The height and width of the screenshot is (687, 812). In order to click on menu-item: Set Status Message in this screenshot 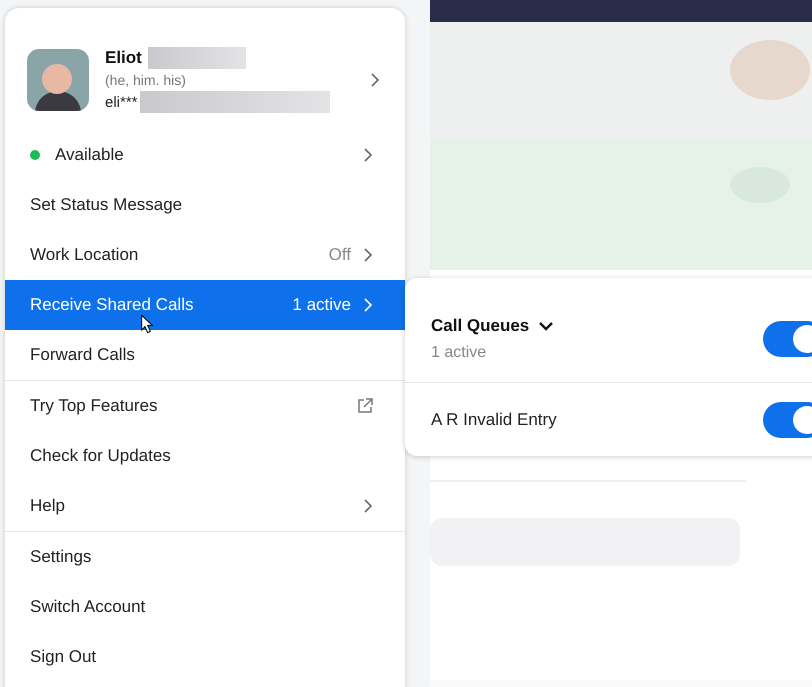, I will do `click(205, 205)`.